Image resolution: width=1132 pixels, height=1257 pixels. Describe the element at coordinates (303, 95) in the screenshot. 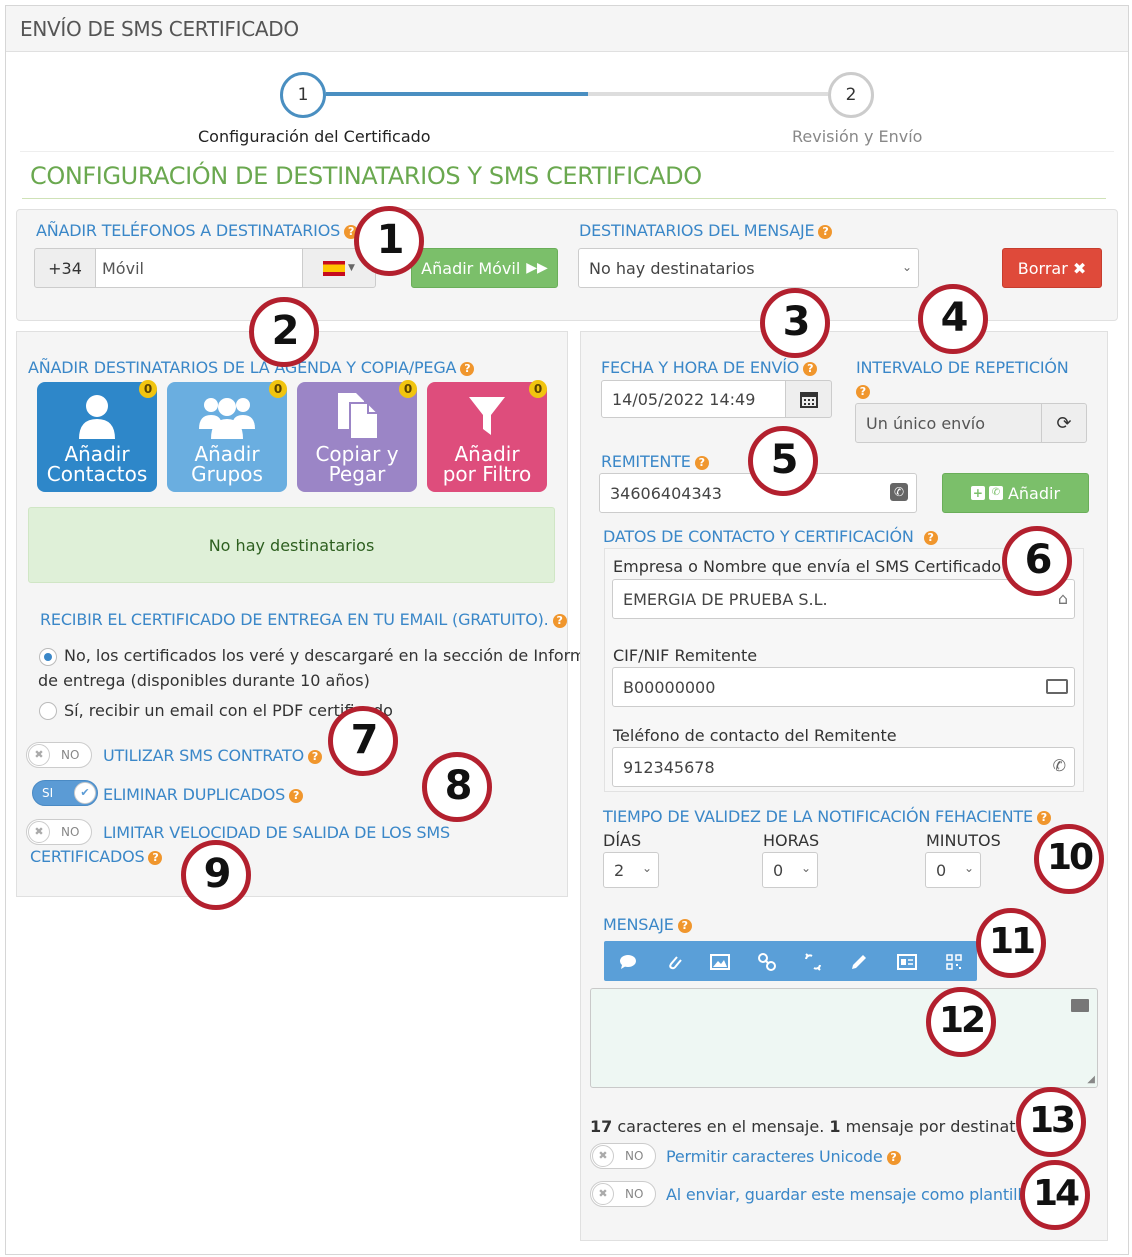

I see `step-1-circle: 1` at that location.